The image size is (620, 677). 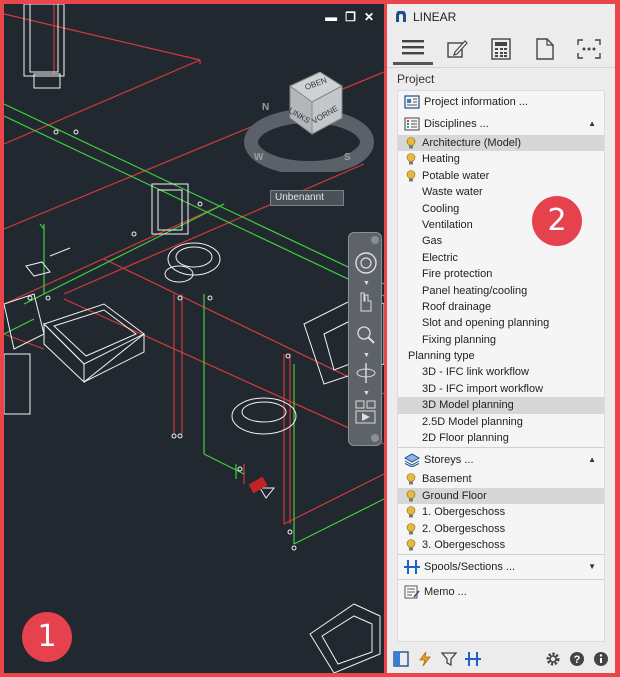 What do you see at coordinates (307, 198) in the screenshot?
I see `view-name-dropdown: Unbenannt` at bounding box center [307, 198].